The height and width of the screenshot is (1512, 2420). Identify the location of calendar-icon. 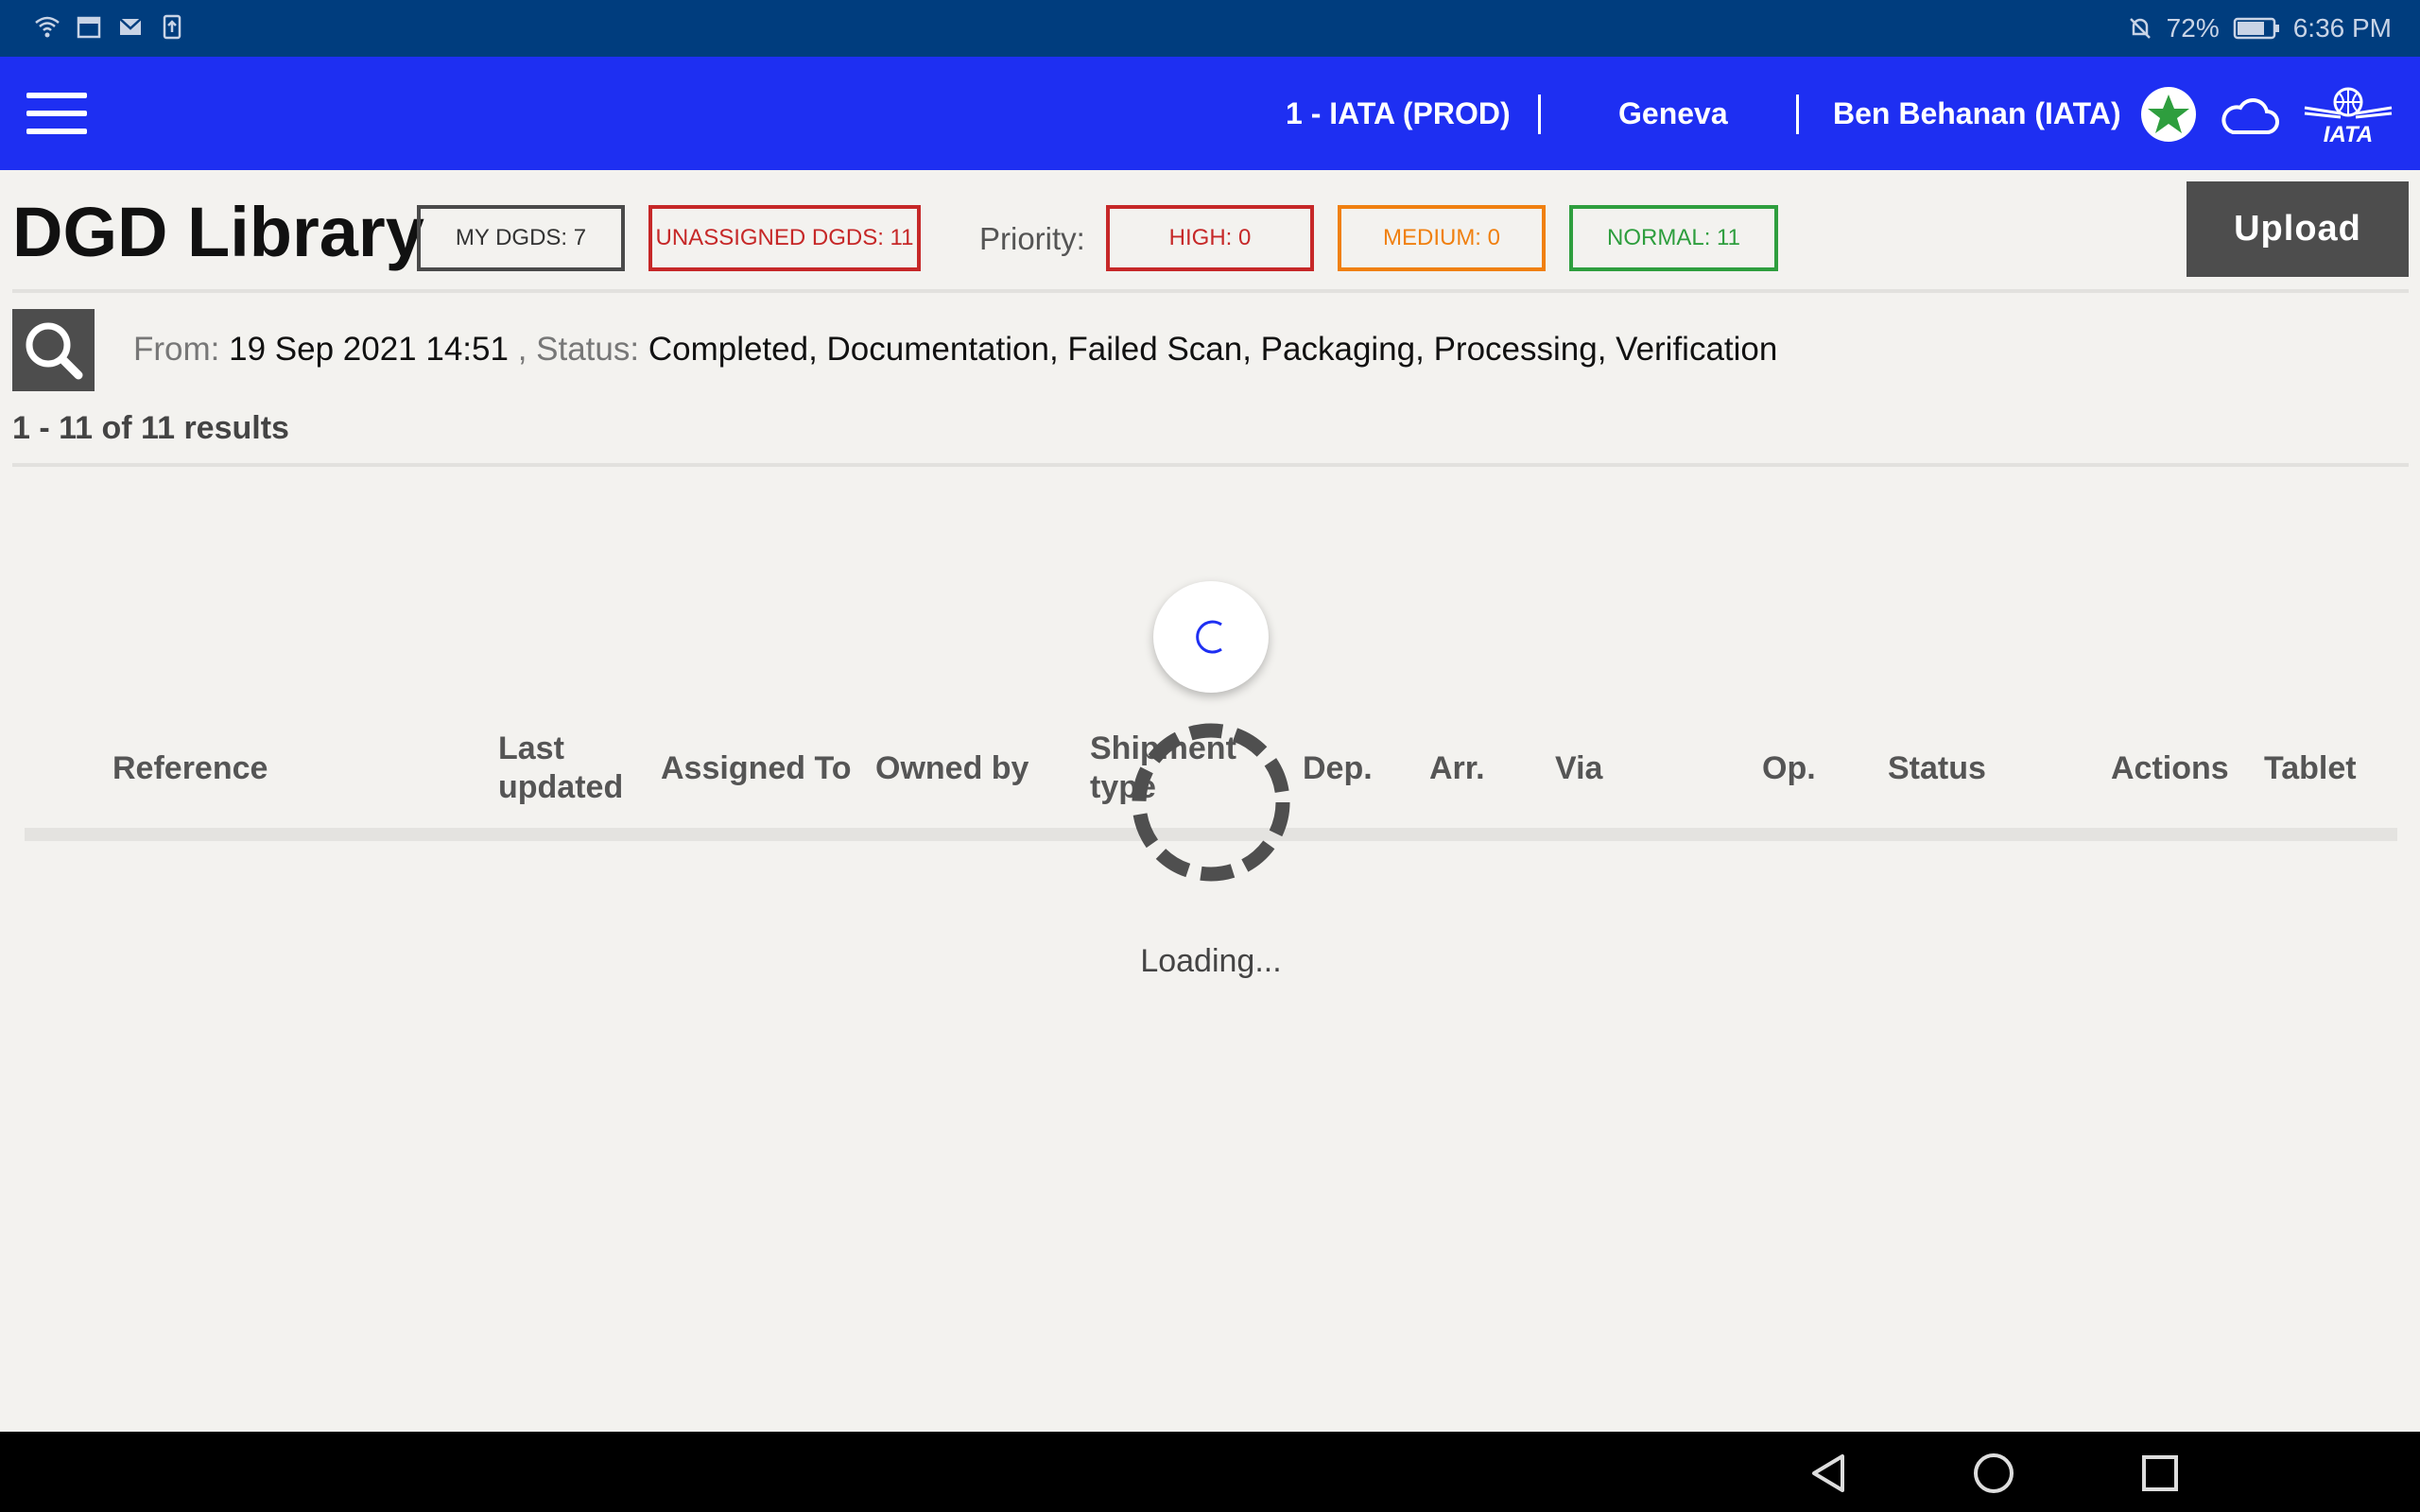
(89, 27).